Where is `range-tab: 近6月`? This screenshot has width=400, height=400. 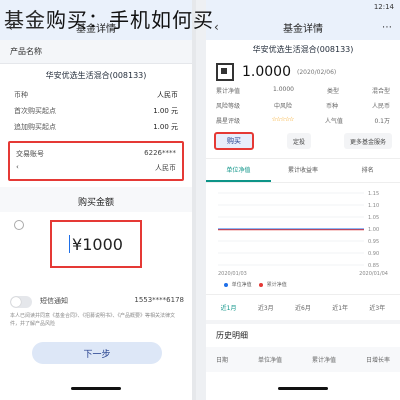
range-tab: 近6月 is located at coordinates (303, 307).